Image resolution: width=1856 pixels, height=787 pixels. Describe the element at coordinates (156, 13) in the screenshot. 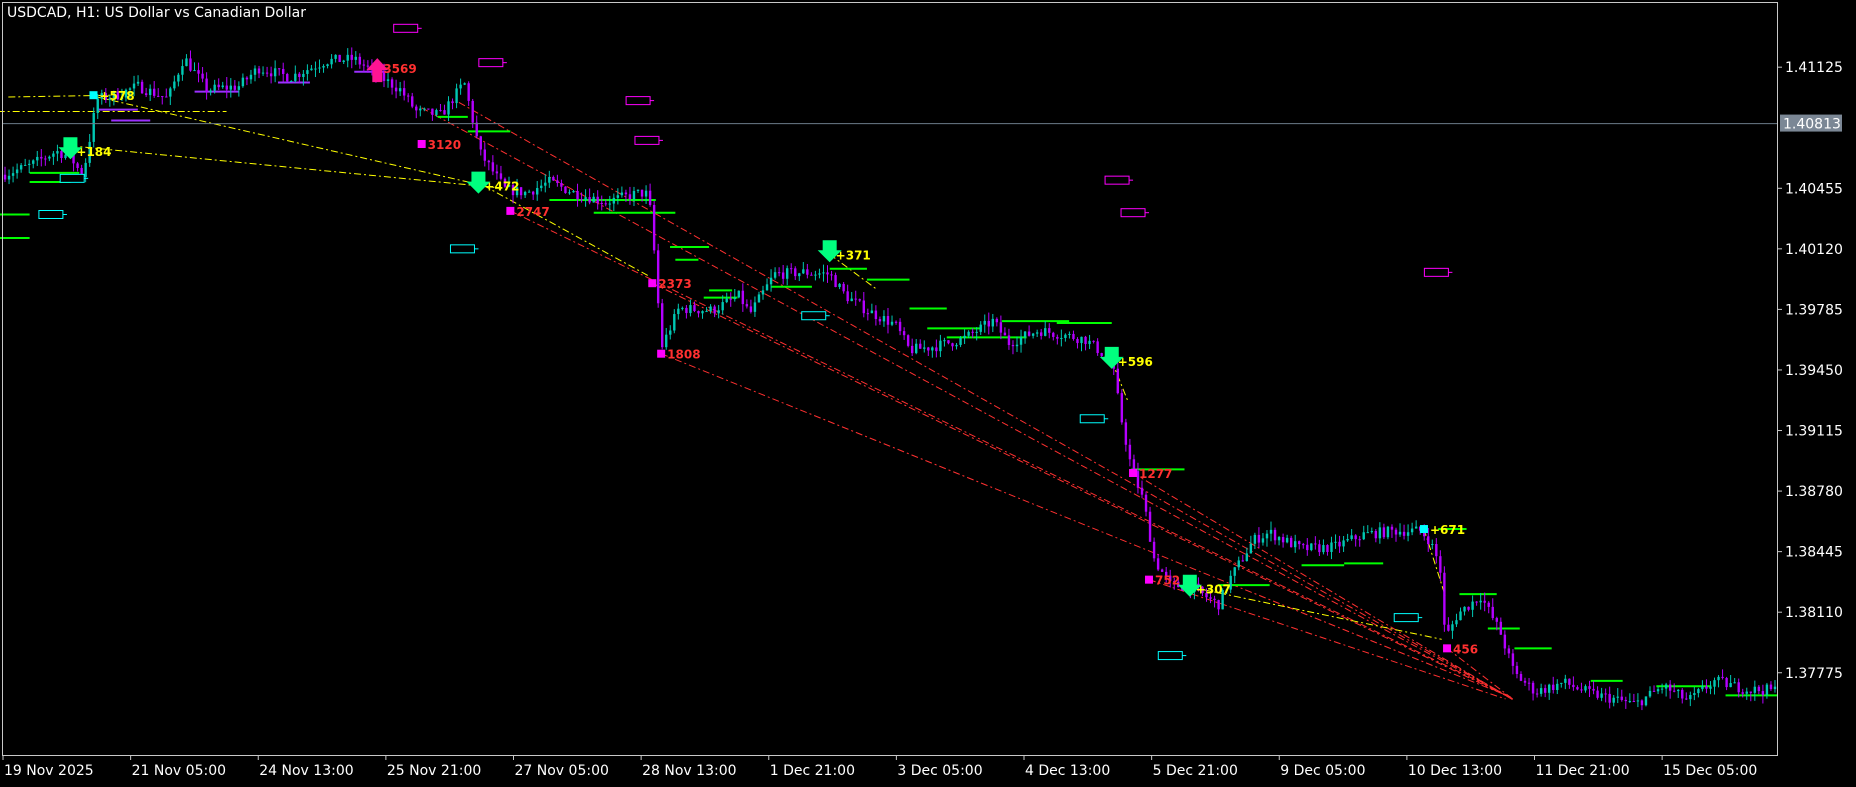

I see `chart-title: USDCAD, H1: US Dollar vs Canadian Dollar` at that location.